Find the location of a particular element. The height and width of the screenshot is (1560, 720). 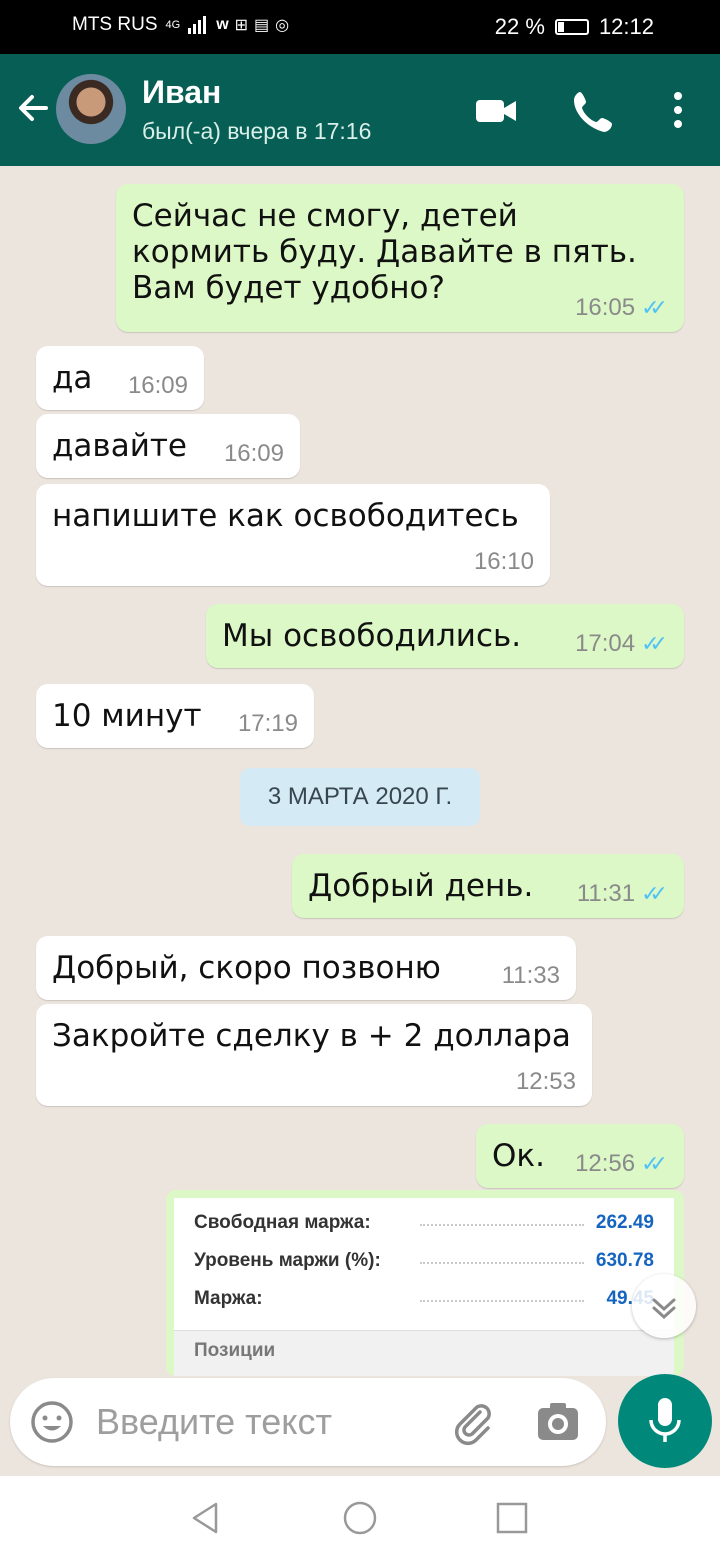

clock: 12:12 is located at coordinates (626, 26).